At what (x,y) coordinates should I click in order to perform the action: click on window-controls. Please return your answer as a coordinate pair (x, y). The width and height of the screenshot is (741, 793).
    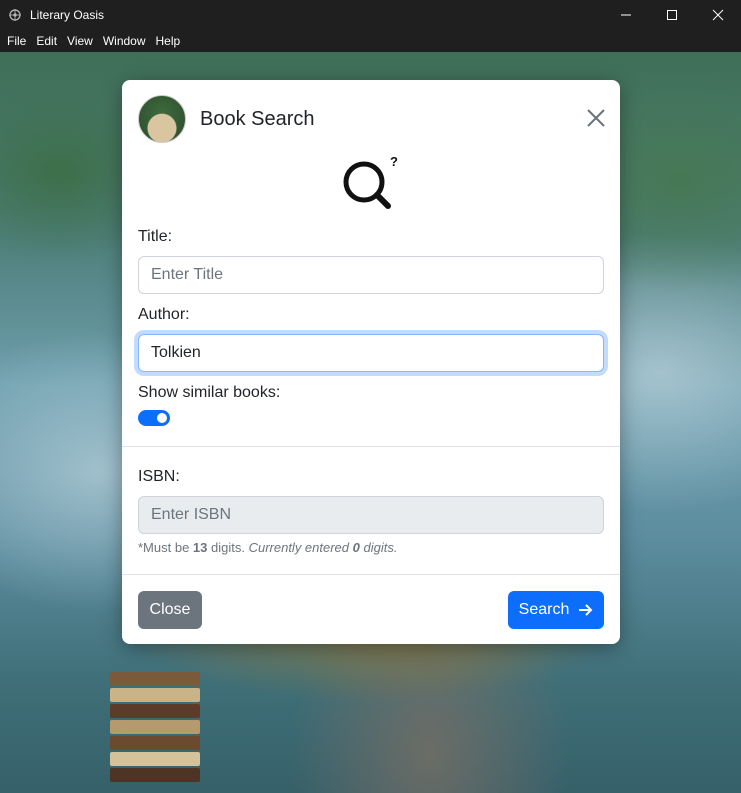
    Looking at the image, I should click on (672, 15).